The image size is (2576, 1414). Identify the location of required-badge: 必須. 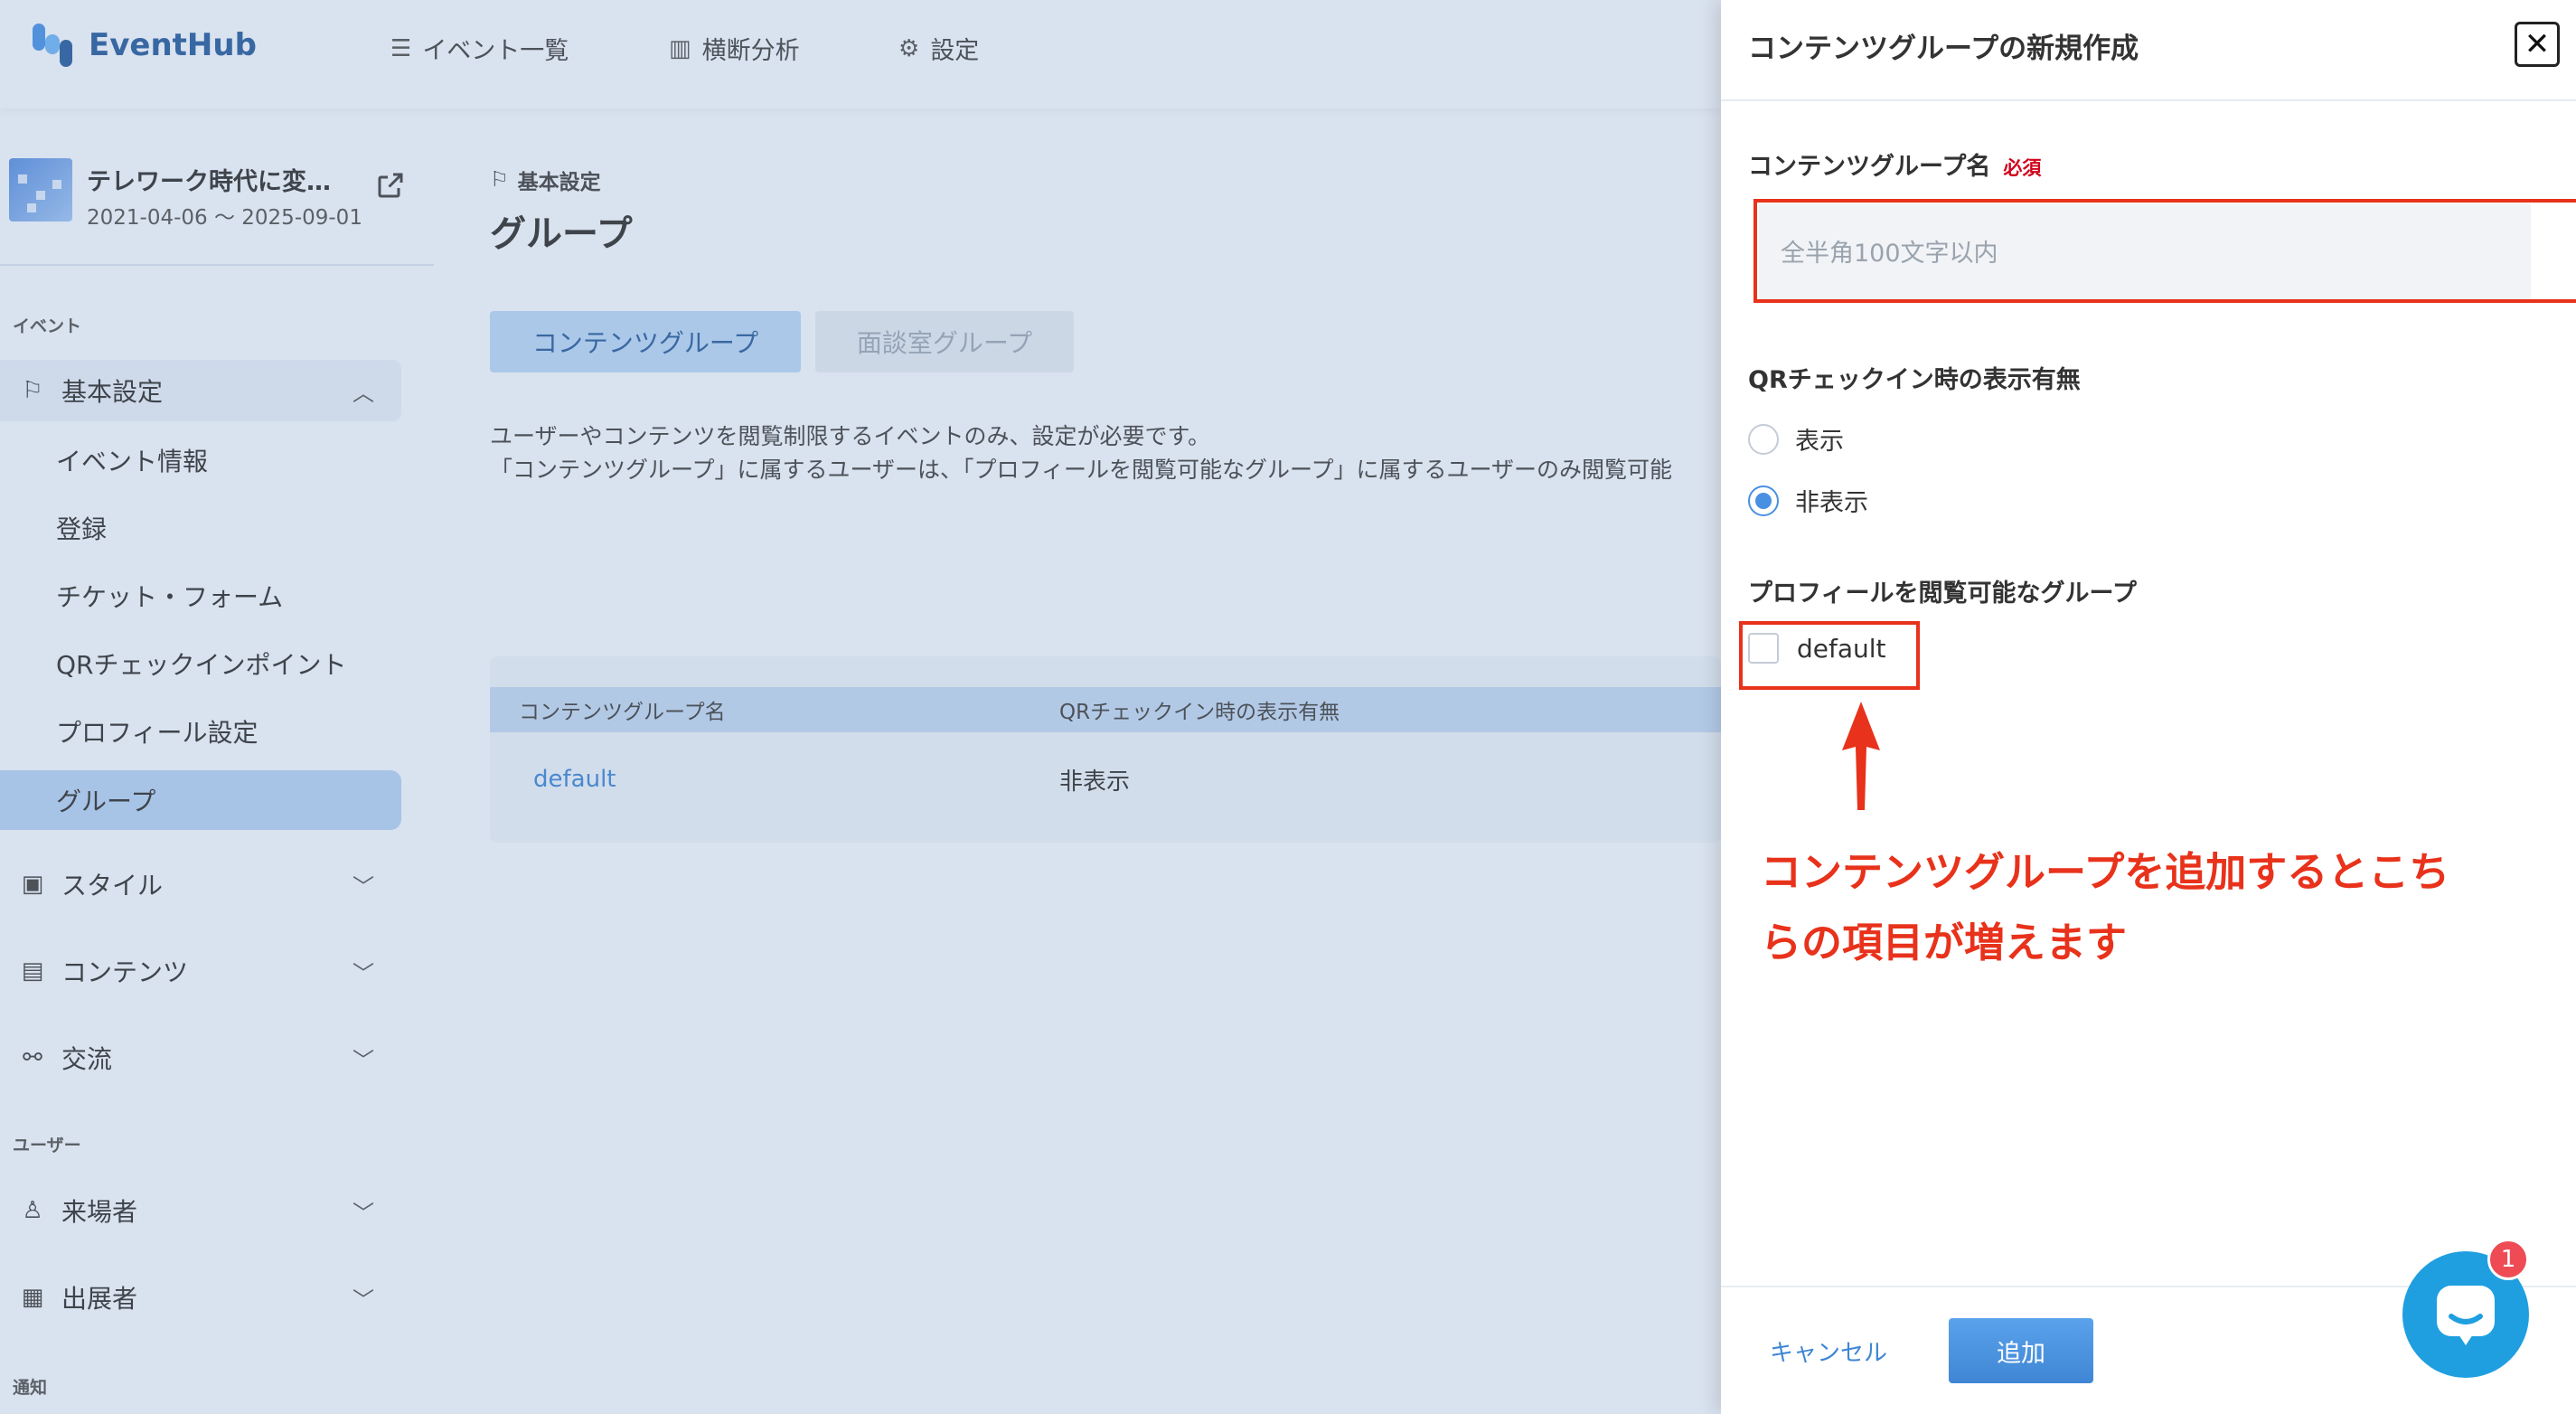
(2023, 168).